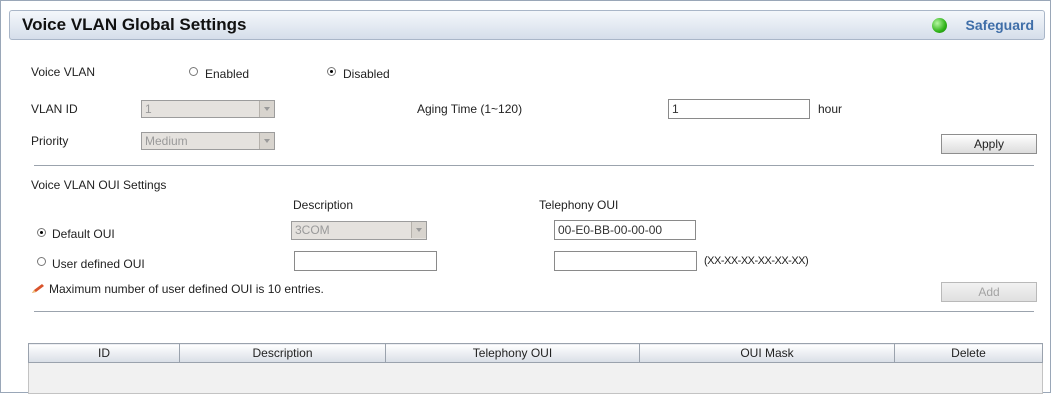 The image size is (1053, 394). Describe the element at coordinates (41, 232) in the screenshot. I see `default-oui-radio` at that location.